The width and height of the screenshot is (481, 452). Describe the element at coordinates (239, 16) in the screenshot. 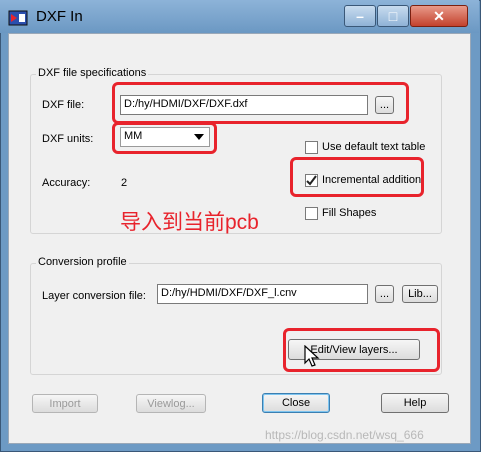

I see `title-bar: DXF In – □ ✕` at that location.